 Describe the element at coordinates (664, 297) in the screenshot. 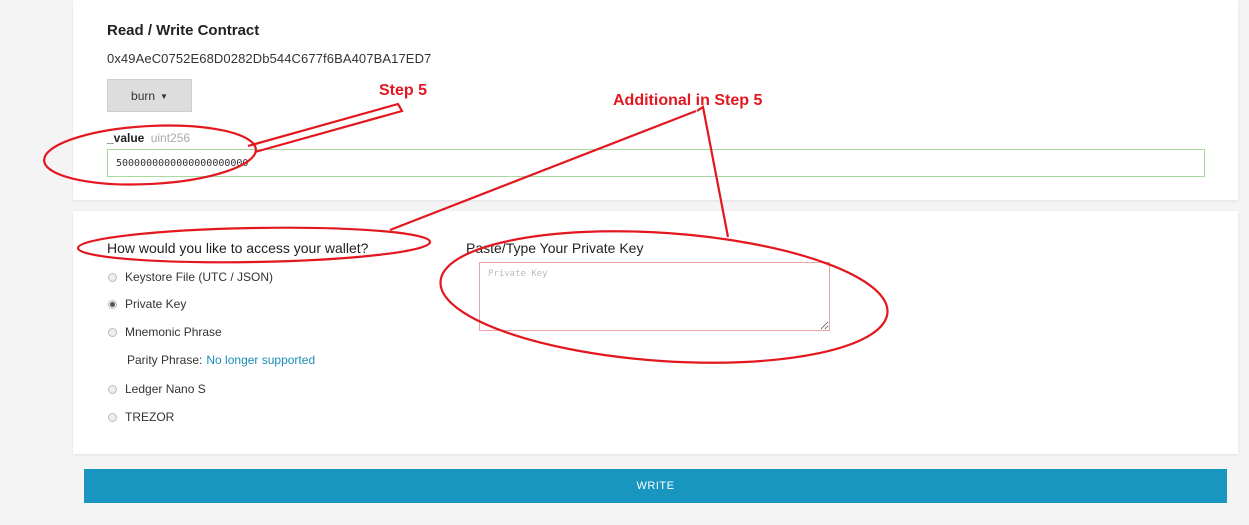

I see `annotation-ellipse-private-key` at that location.